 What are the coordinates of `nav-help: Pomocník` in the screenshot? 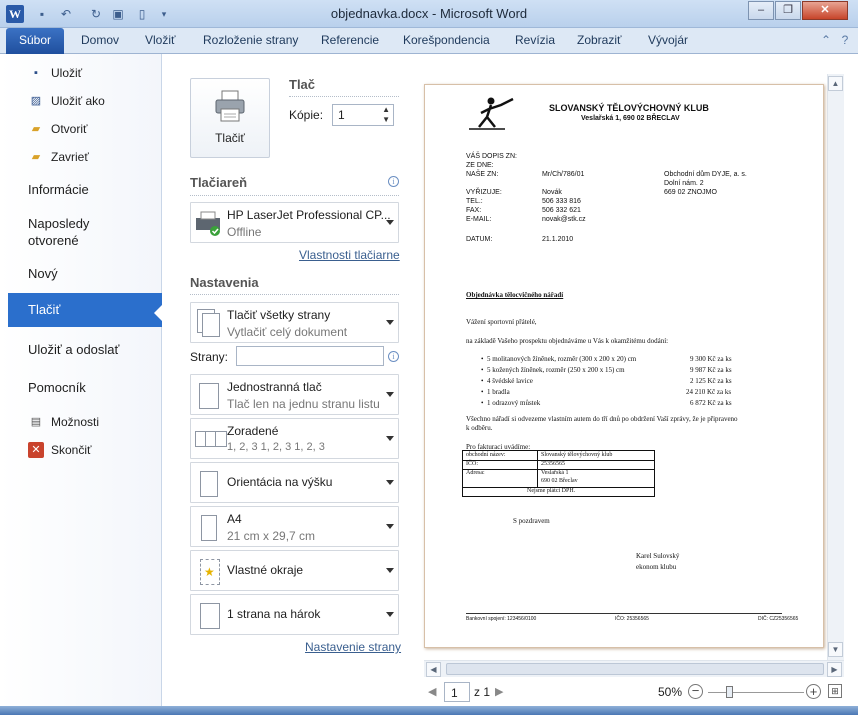 It's located at (85, 387).